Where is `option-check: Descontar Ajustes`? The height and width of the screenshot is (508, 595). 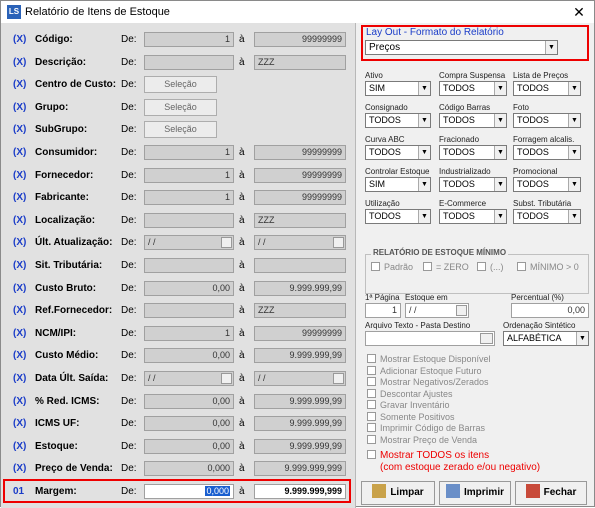 option-check: Descontar Ajustes is located at coordinates (410, 393).